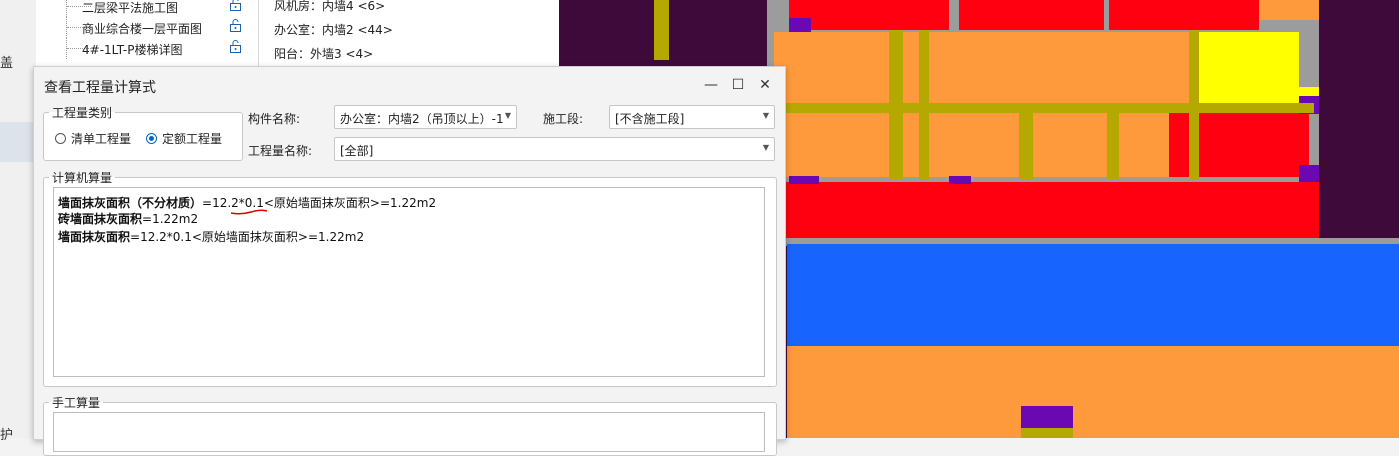 The height and width of the screenshot is (456, 1399). What do you see at coordinates (333, 29) in the screenshot?
I see `component-list-item: 办公室：内墙2 <44>` at bounding box center [333, 29].